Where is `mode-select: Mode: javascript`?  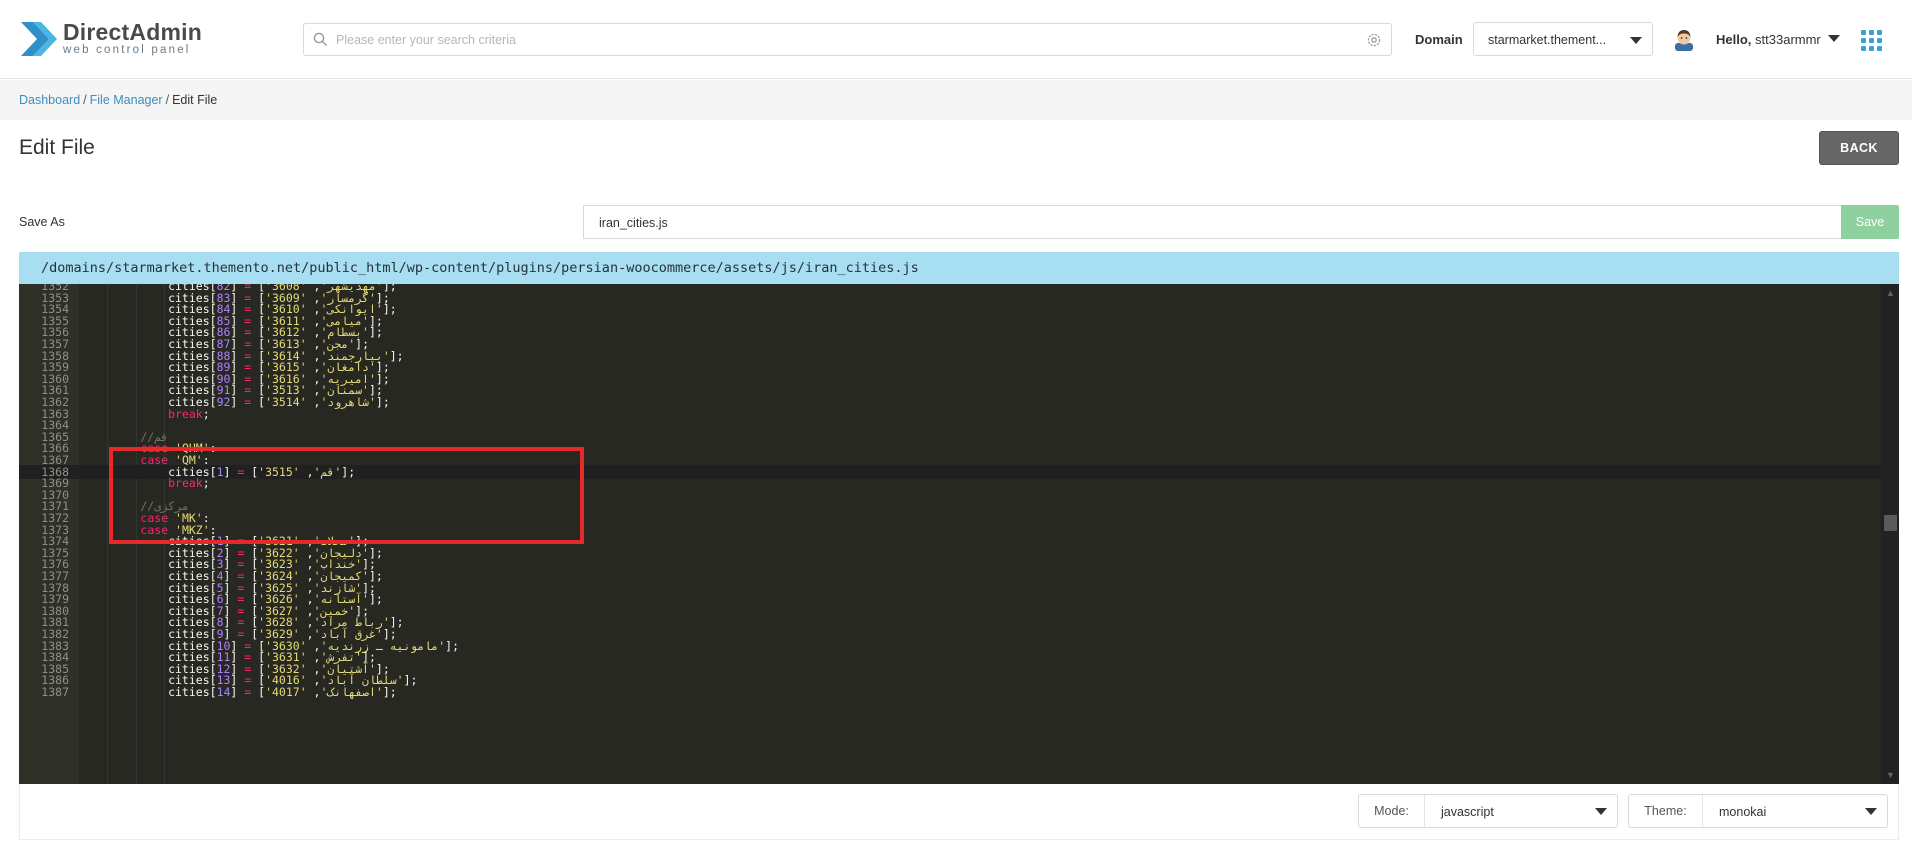
mode-select: Mode: javascript is located at coordinates (1488, 811).